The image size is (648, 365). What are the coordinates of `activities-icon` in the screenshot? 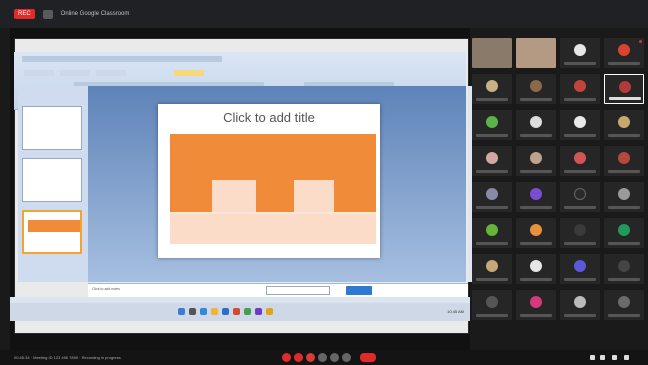 It's located at (626, 357).